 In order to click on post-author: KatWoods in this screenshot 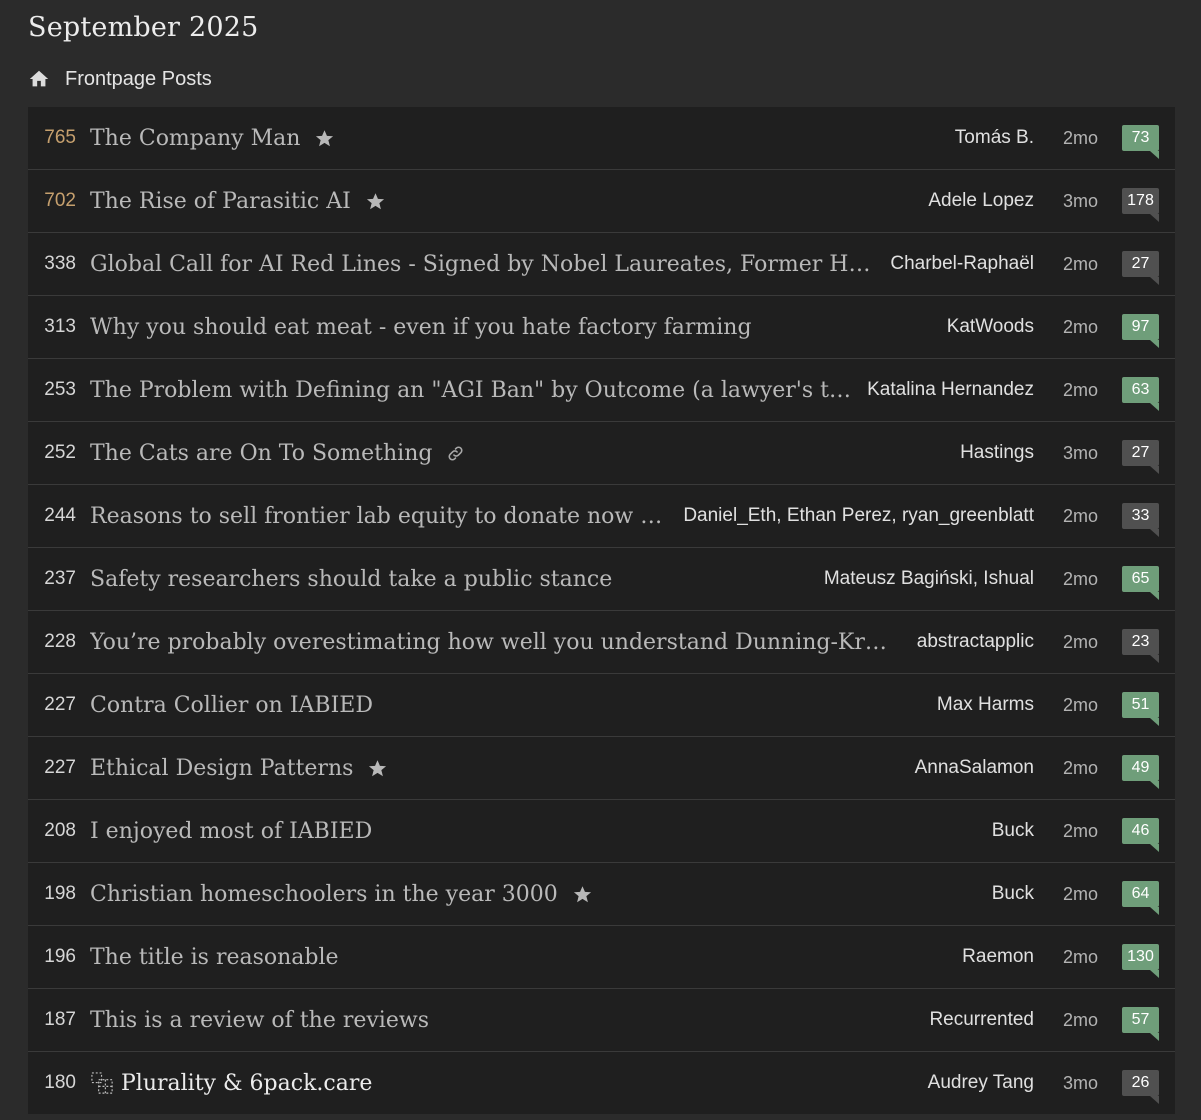, I will do `click(990, 327)`.